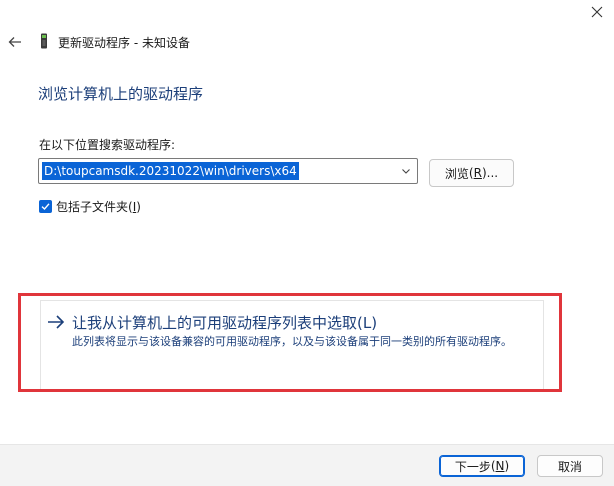  I want to click on browse-label: 浏览, so click(456, 173).